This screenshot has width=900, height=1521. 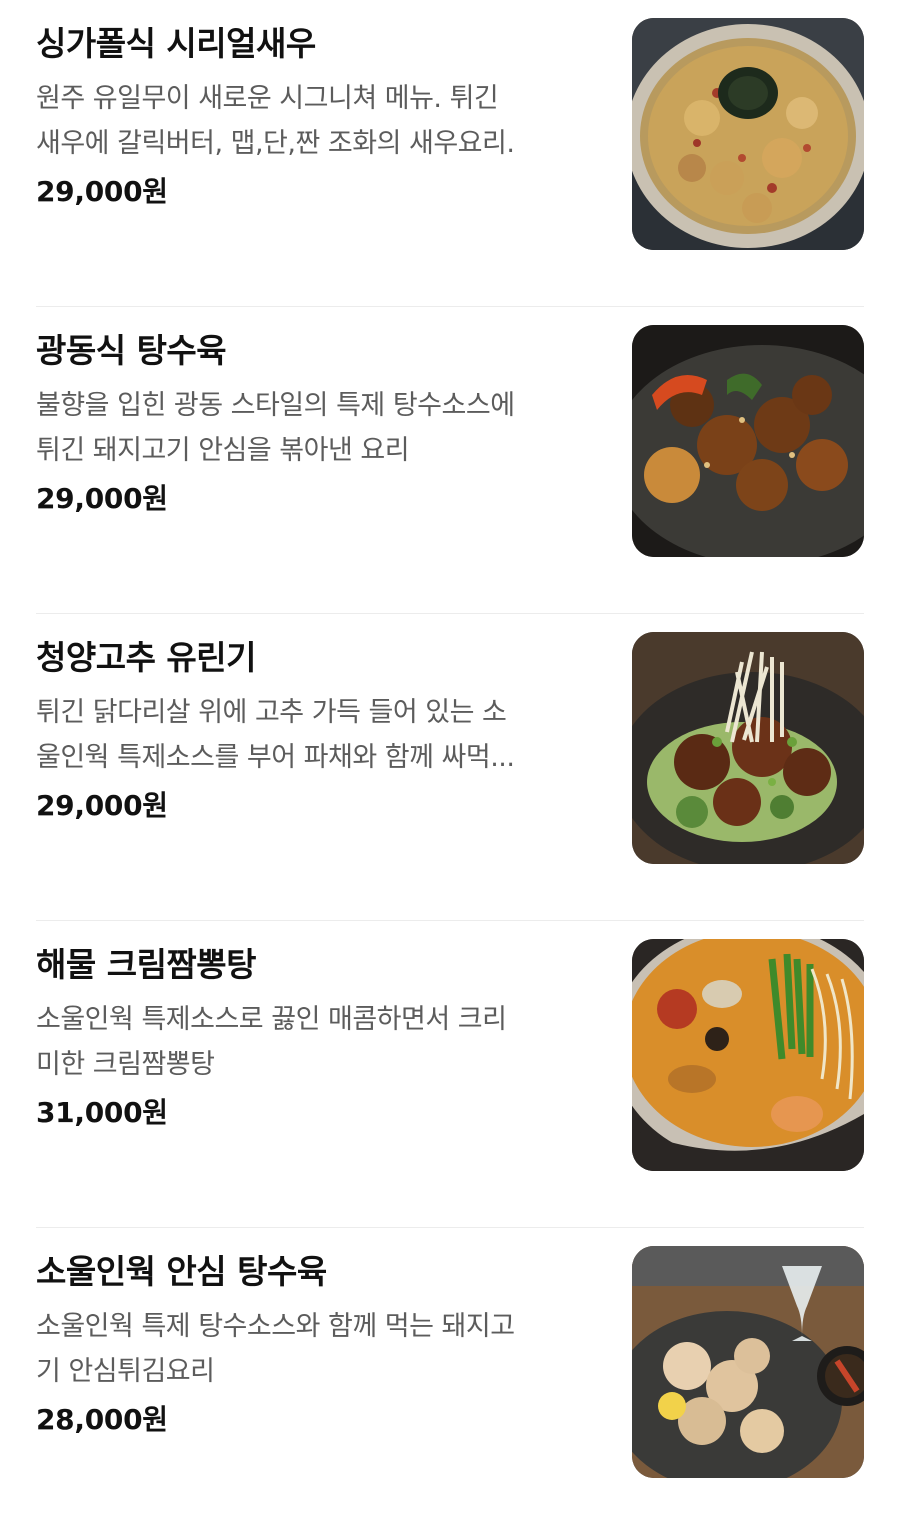 I want to click on chili-yuringi-photo, so click(x=748, y=748).